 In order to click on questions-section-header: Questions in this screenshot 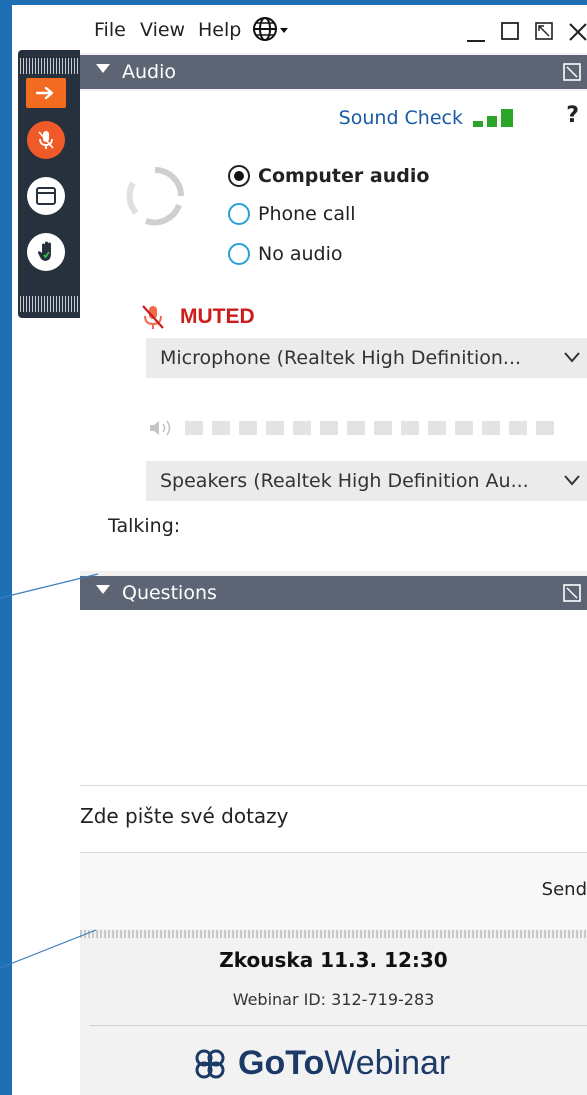, I will do `click(333, 593)`.